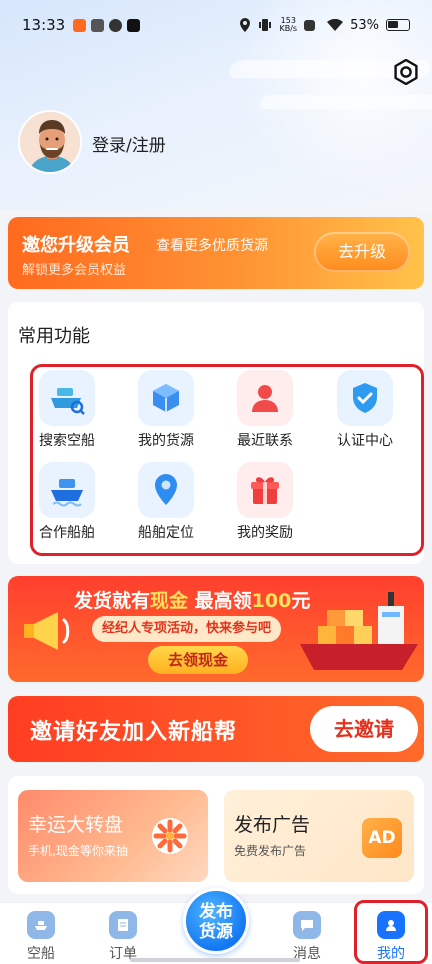  What do you see at coordinates (319, 836) in the screenshot?
I see `post-ad-card: 发布广告 免费发布广告 AD` at bounding box center [319, 836].